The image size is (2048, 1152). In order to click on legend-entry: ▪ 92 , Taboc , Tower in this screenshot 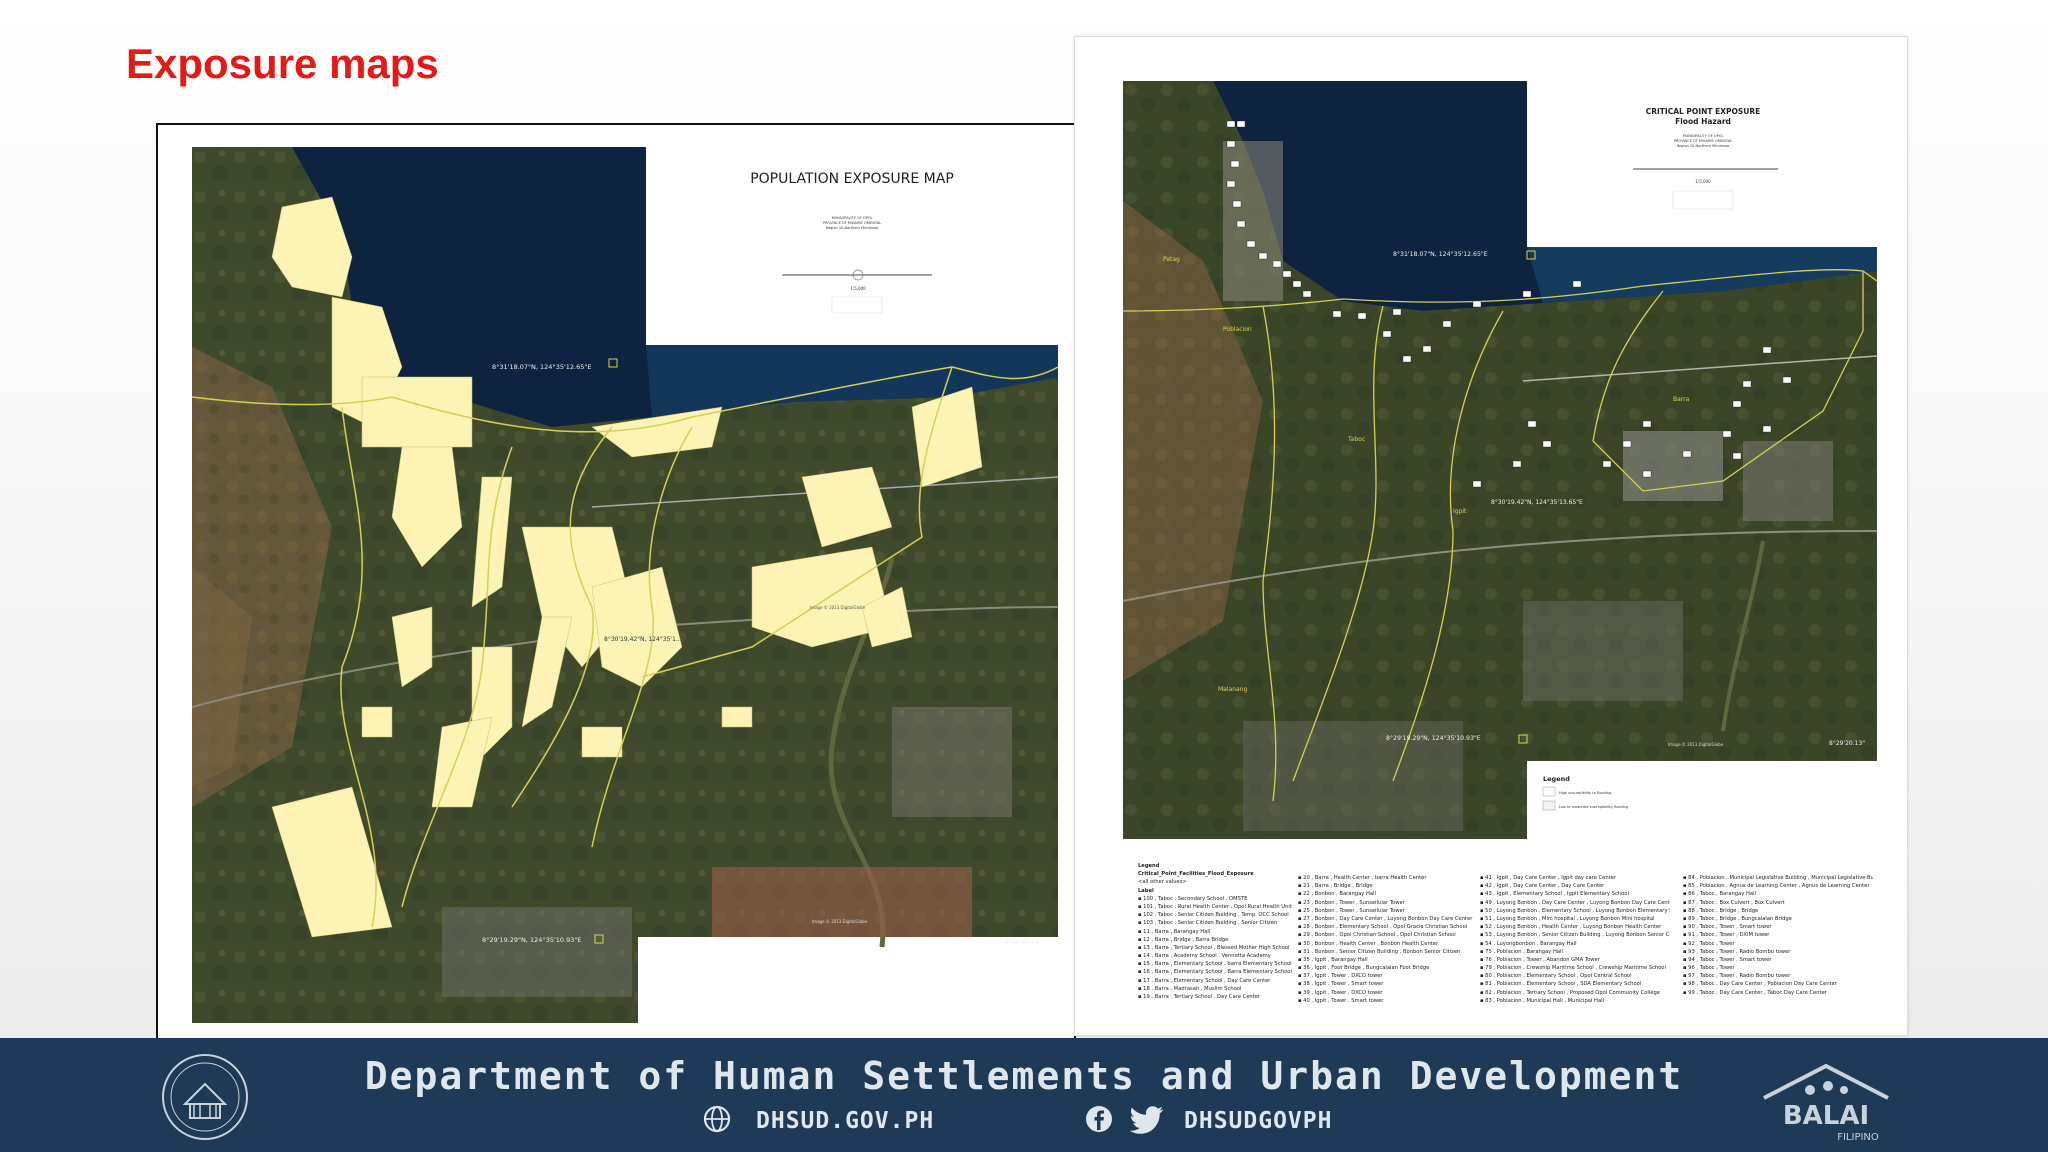, I will do `click(1709, 943)`.